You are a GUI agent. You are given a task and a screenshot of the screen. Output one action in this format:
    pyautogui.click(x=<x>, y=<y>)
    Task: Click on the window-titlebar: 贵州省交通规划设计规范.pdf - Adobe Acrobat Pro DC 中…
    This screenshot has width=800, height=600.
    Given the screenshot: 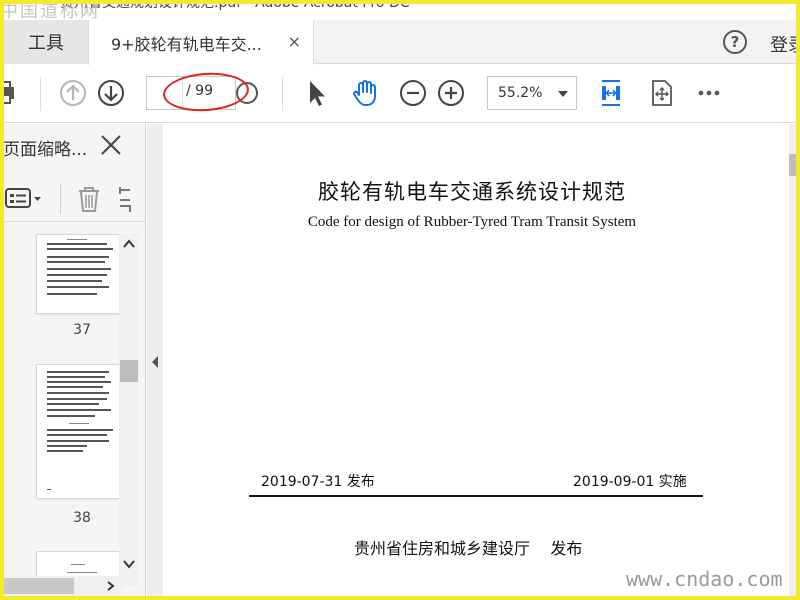 What is the action you would take?
    pyautogui.click(x=400, y=10)
    